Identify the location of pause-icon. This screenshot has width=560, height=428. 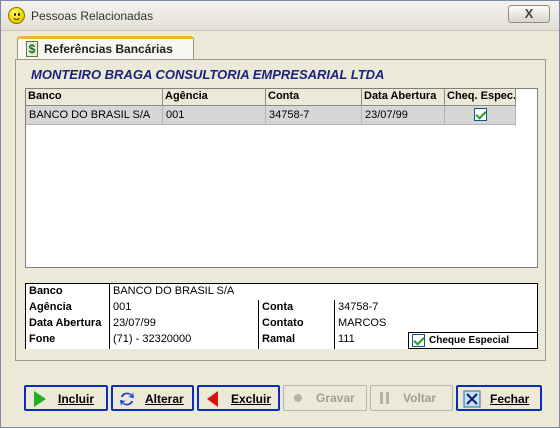
(384, 398).